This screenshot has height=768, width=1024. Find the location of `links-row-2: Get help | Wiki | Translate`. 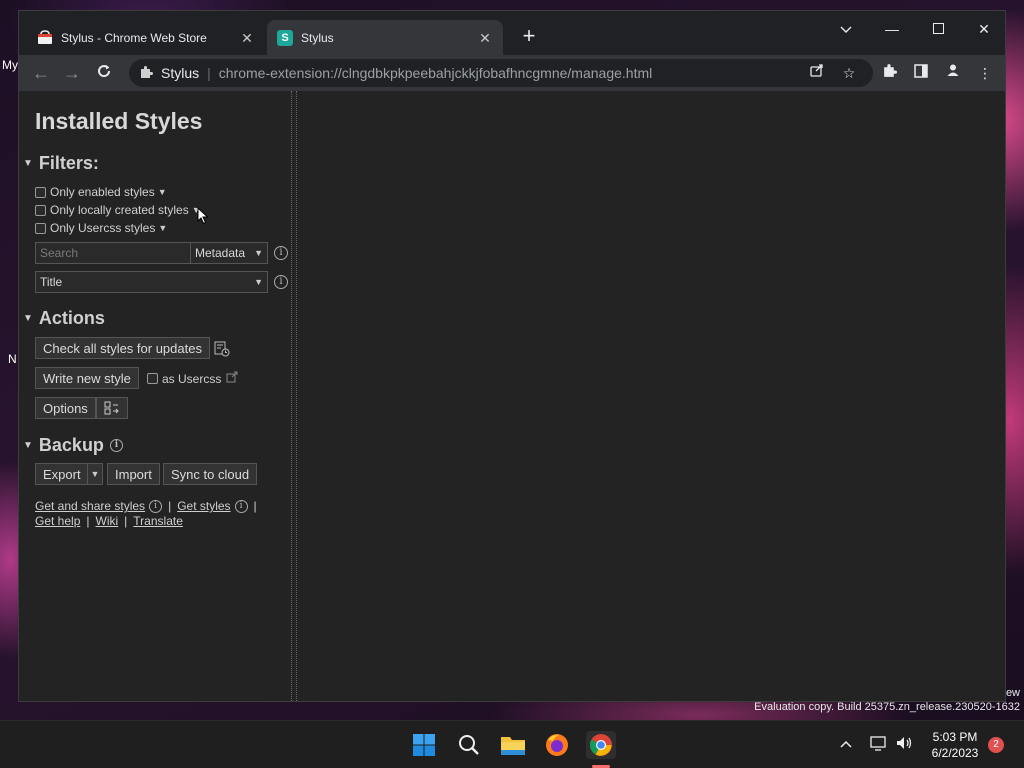

links-row-2: Get help | Wiki | Translate is located at coordinates (109, 521).